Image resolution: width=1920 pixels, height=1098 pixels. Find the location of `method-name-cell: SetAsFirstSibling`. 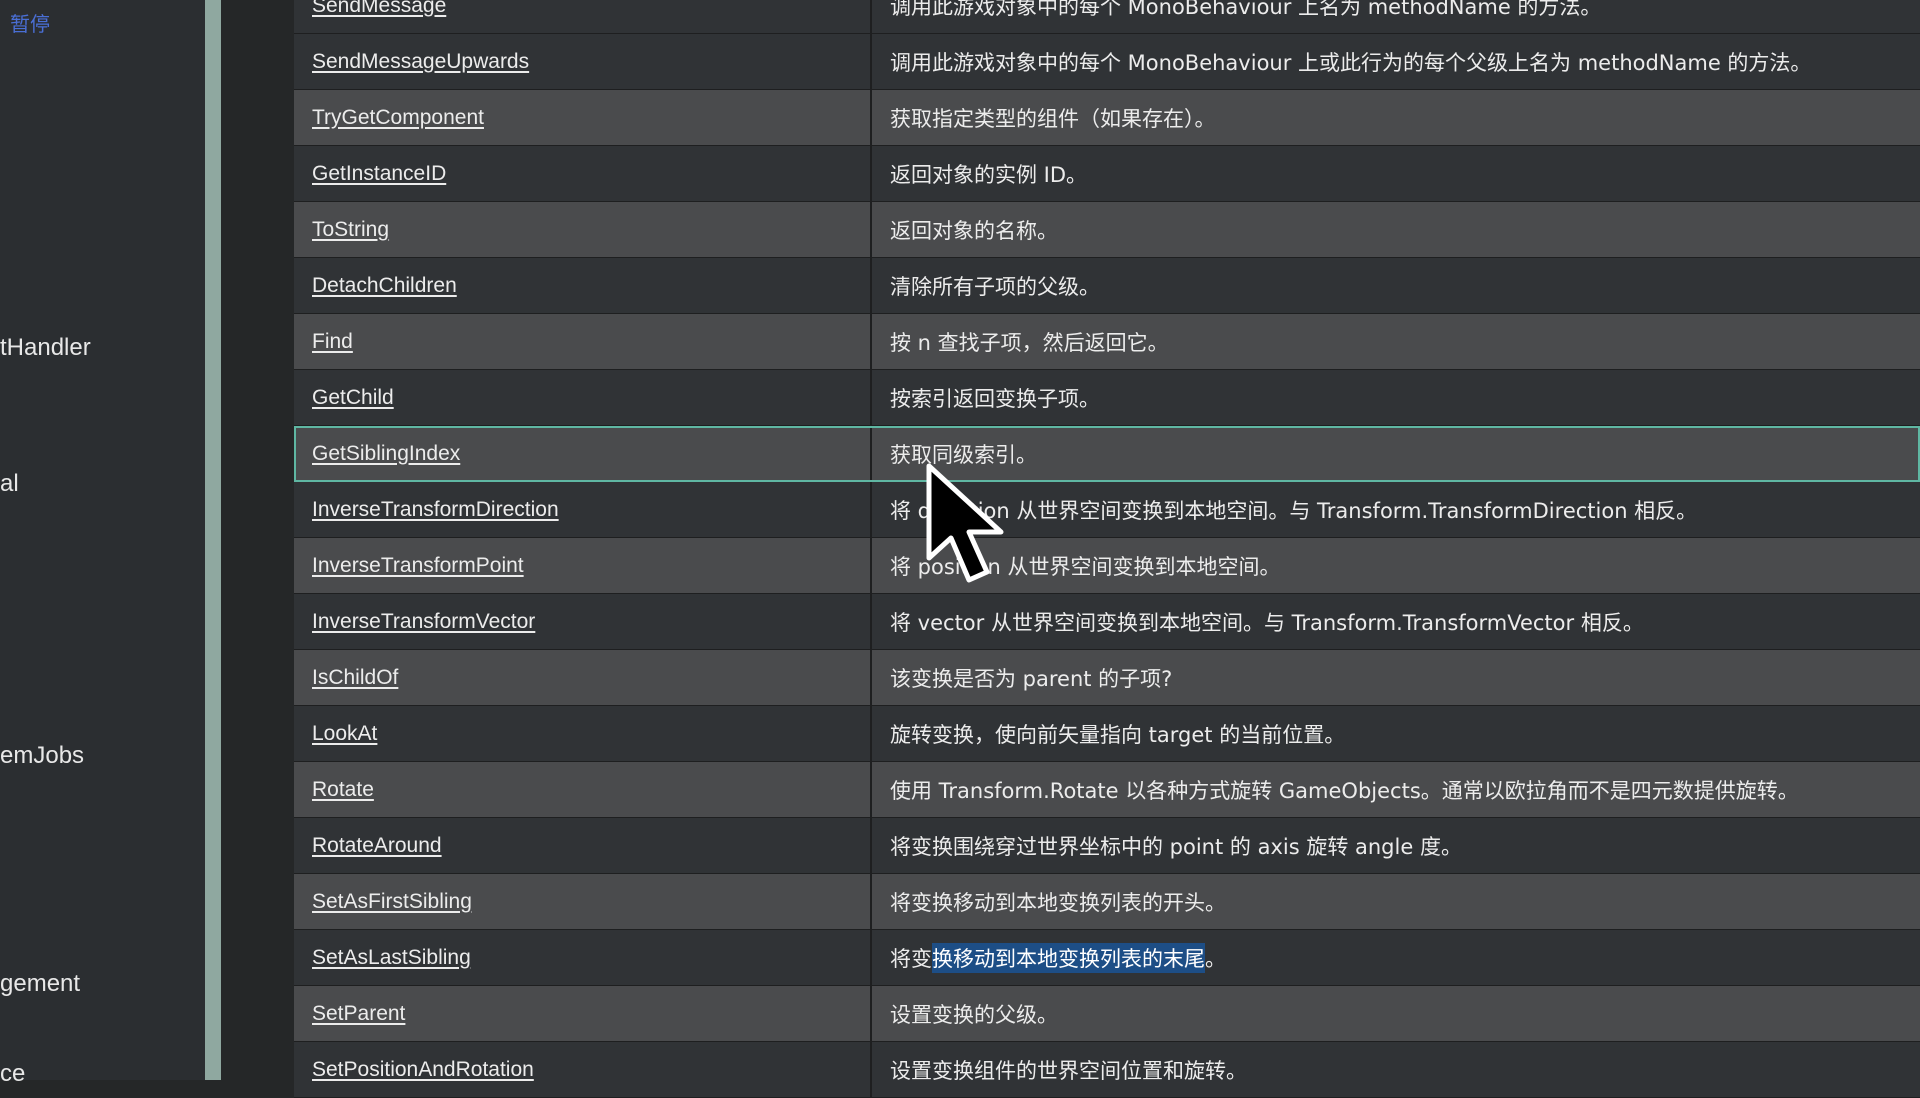

method-name-cell: SetAsFirstSibling is located at coordinates (583, 901).